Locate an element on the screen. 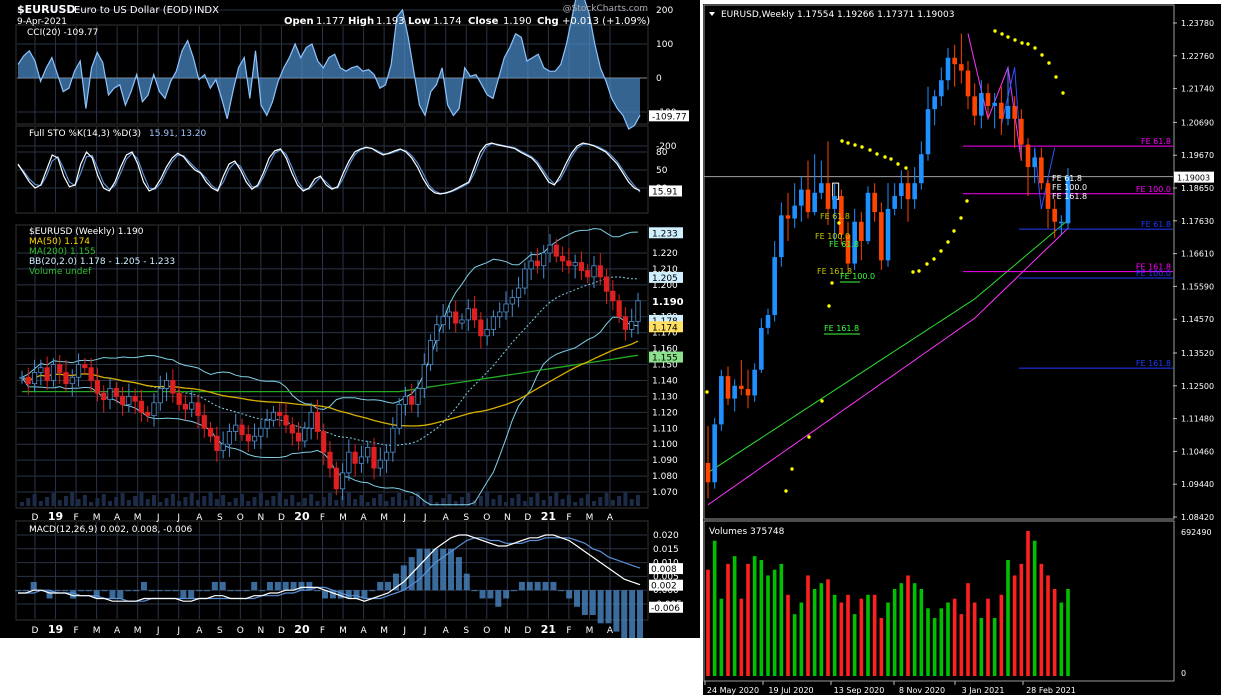 The width and height of the screenshot is (1252, 699). macd-tick: 0.015 is located at coordinates (666, 550).